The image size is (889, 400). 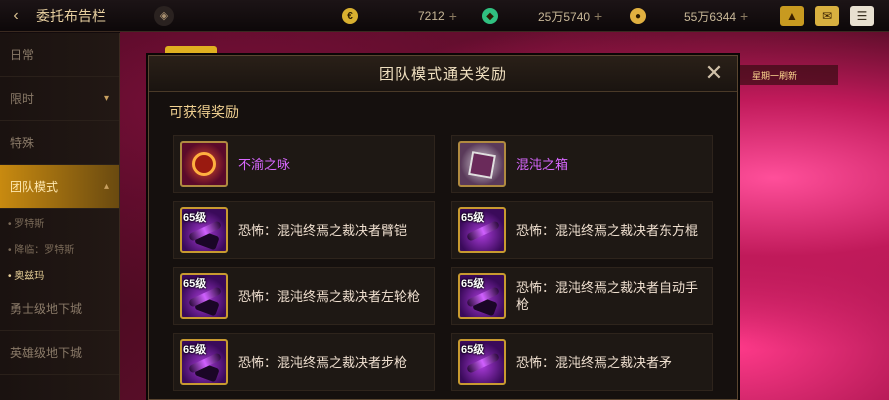 I want to click on modal-header: 团队模式通关奖励 ✕, so click(x=443, y=74).